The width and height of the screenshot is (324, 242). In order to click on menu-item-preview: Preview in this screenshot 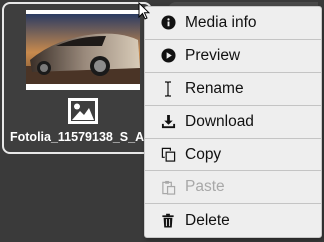, I will do `click(233, 56)`.